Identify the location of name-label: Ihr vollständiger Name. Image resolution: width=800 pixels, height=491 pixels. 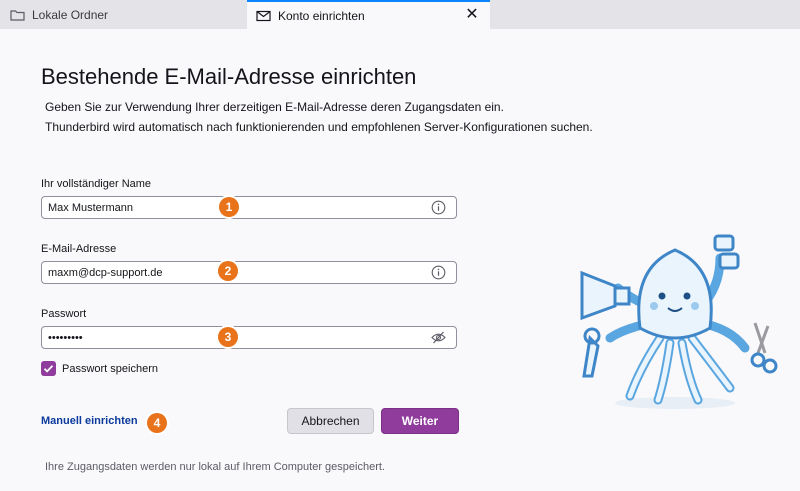
(96, 184).